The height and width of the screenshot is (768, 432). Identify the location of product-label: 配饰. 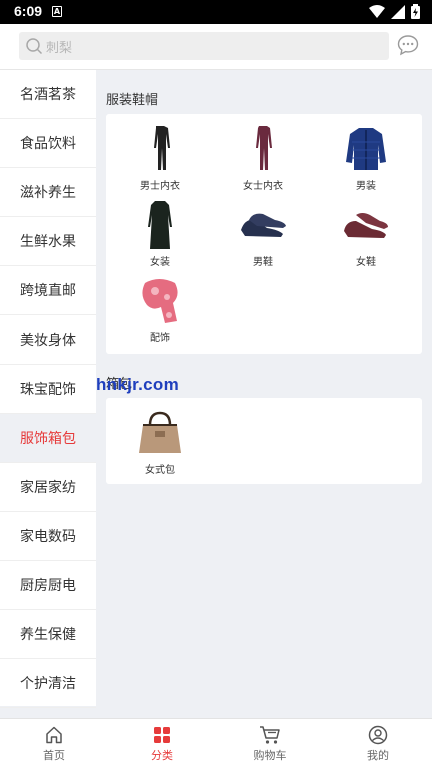
(160, 338).